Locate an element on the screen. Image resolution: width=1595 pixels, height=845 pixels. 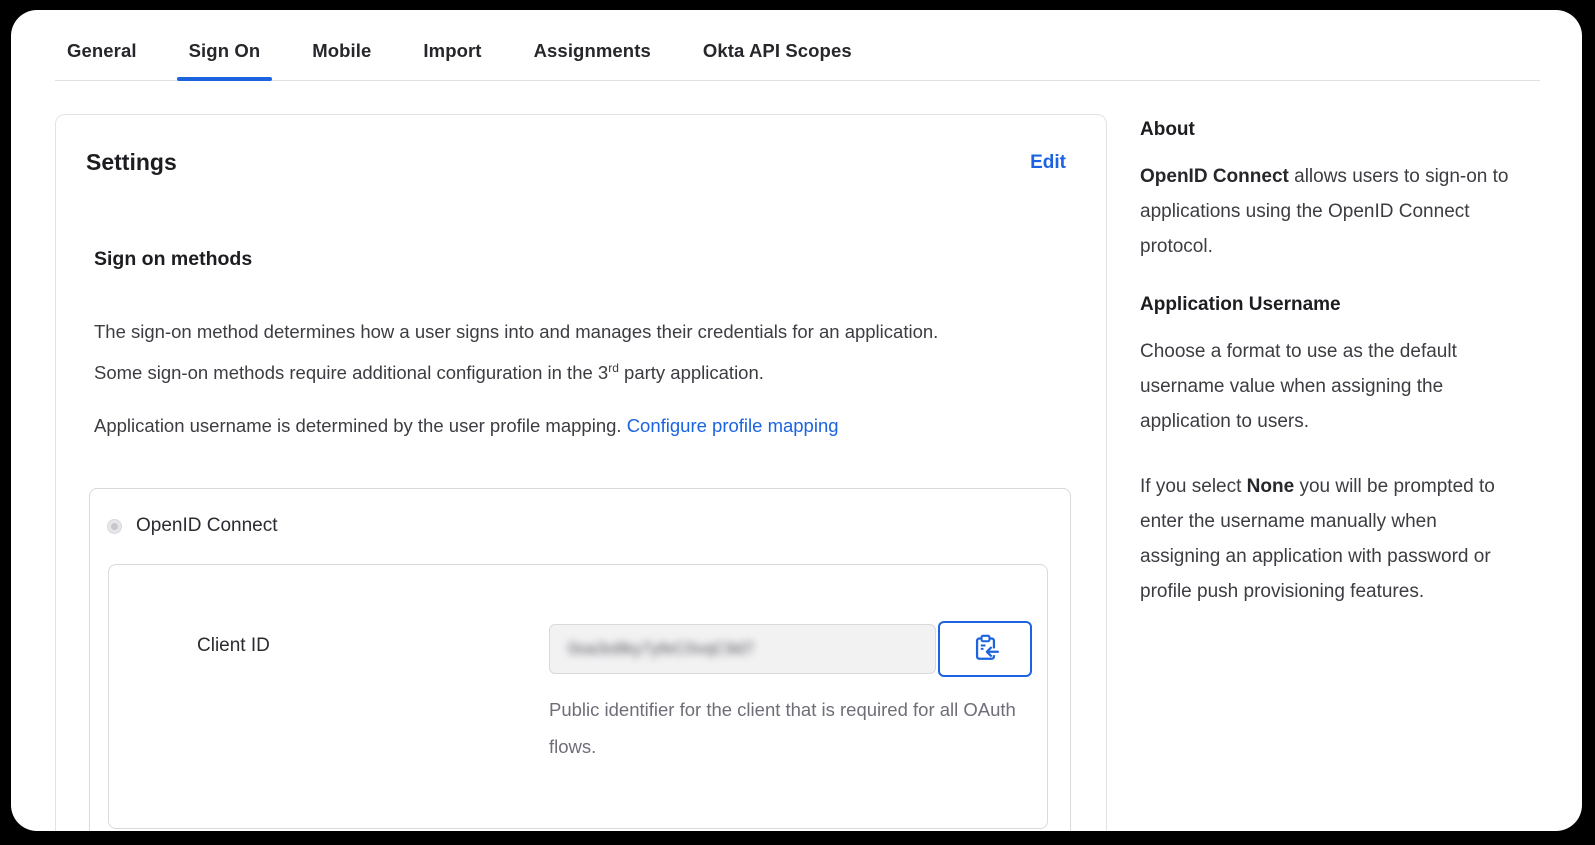
clipboard-copy-icon is located at coordinates (985, 649).